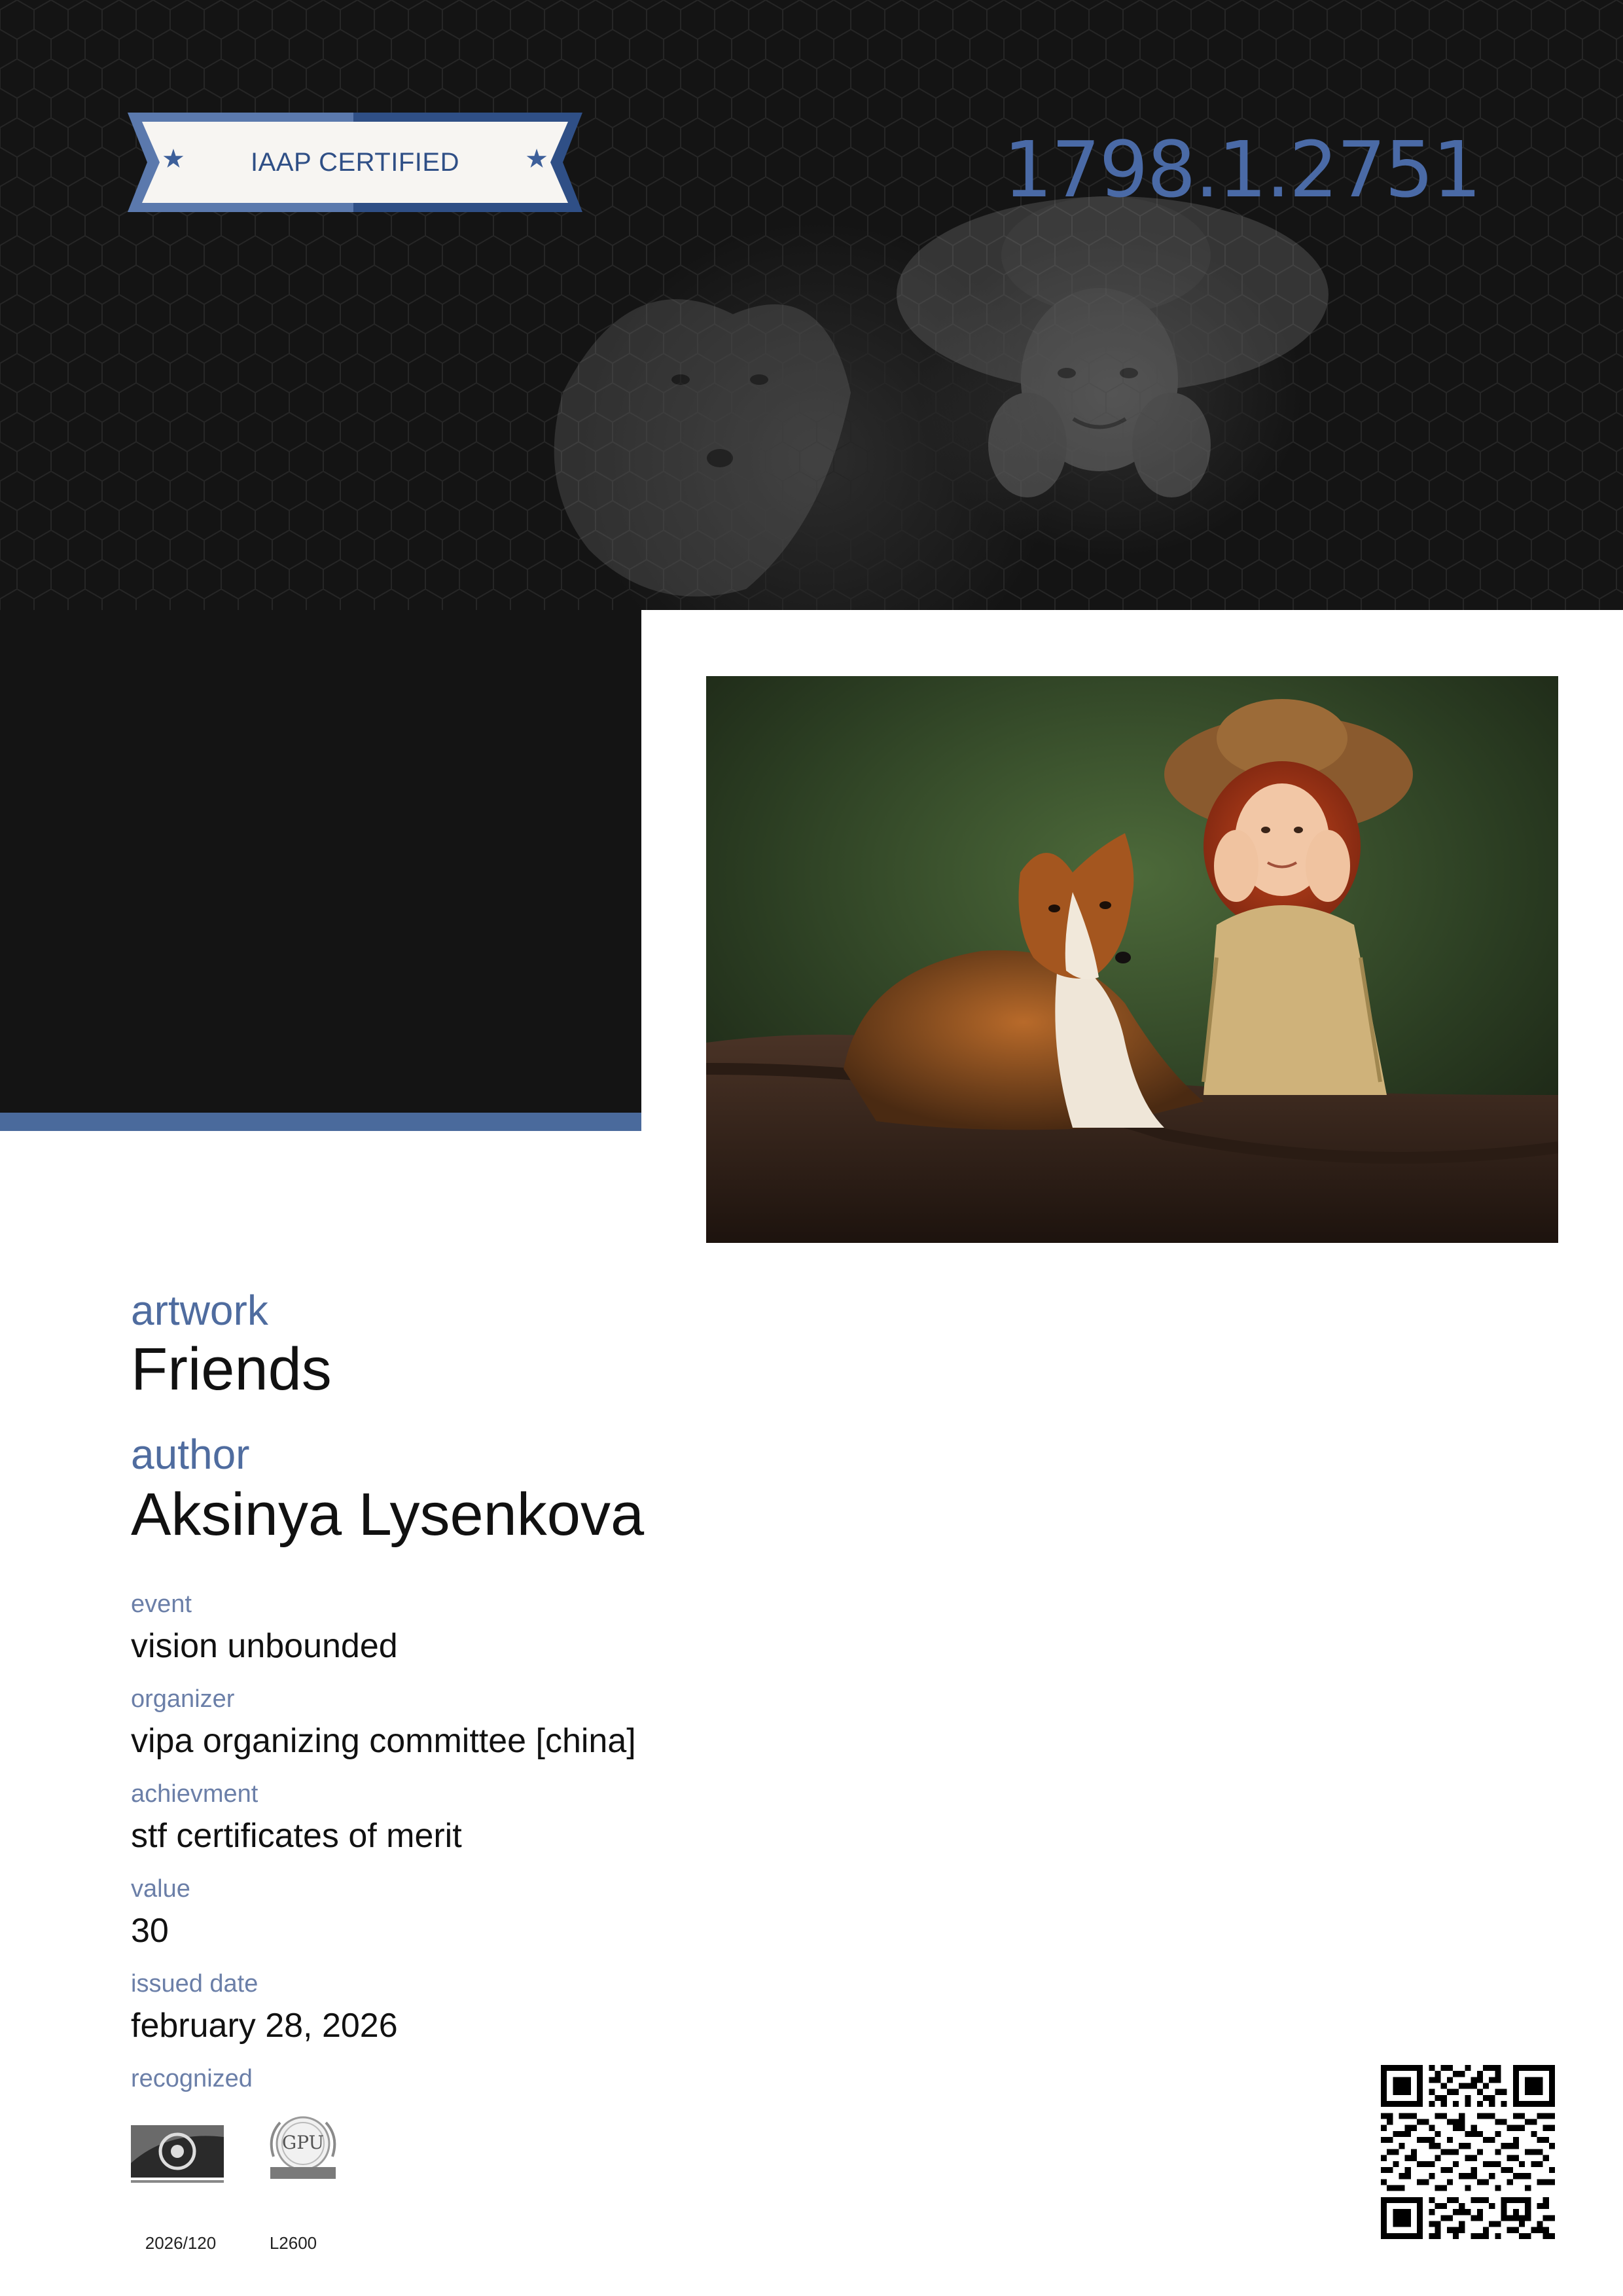 Image resolution: width=1623 pixels, height=2296 pixels. What do you see at coordinates (195, 1984) in the screenshot?
I see `issued-date-label: issued date` at bounding box center [195, 1984].